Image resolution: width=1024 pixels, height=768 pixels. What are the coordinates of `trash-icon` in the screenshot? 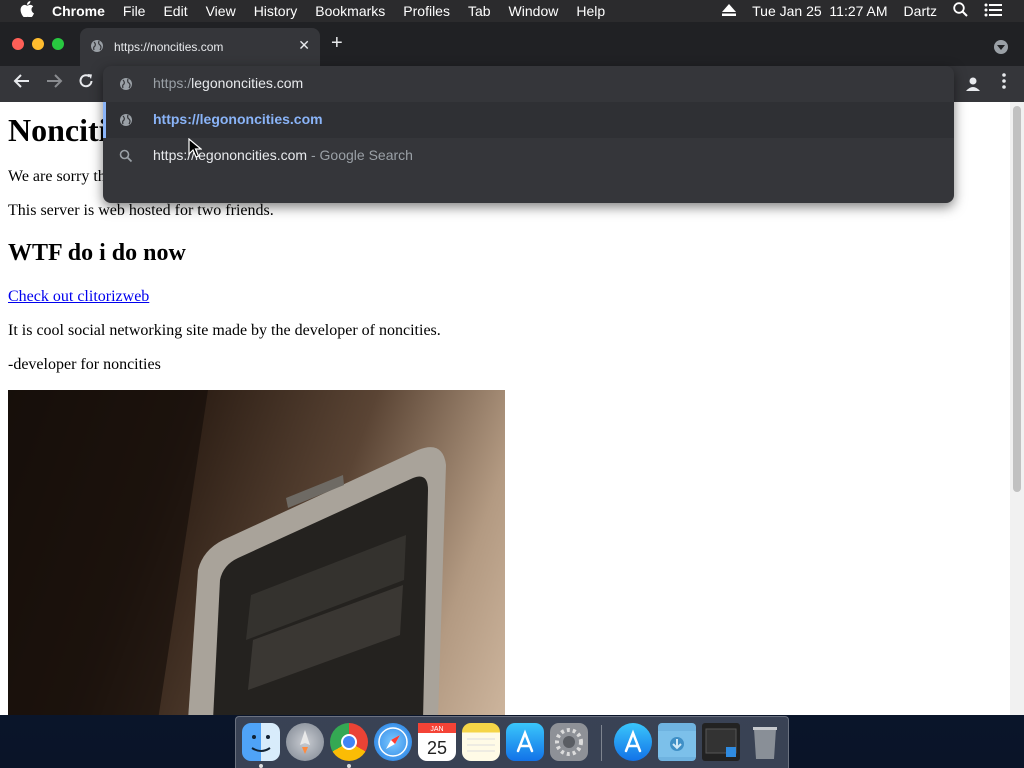 It's located at (765, 742).